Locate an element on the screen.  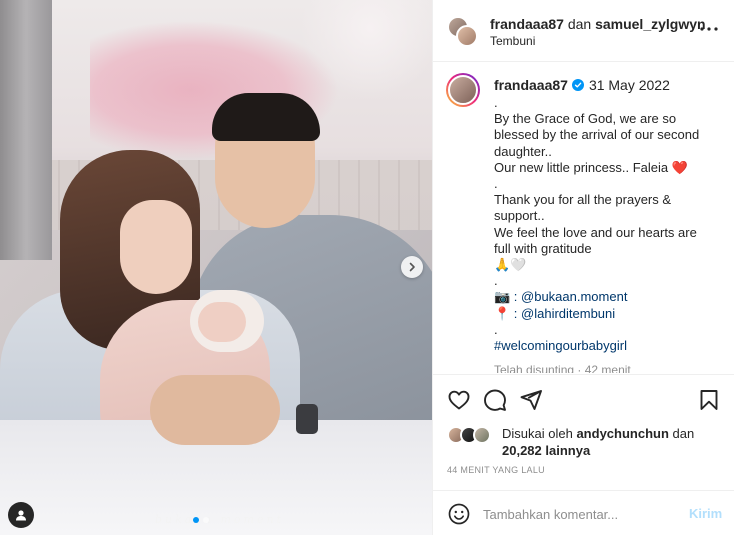
caption-header: frandaaa87 31 May 2022 is located at coordinates (582, 85).